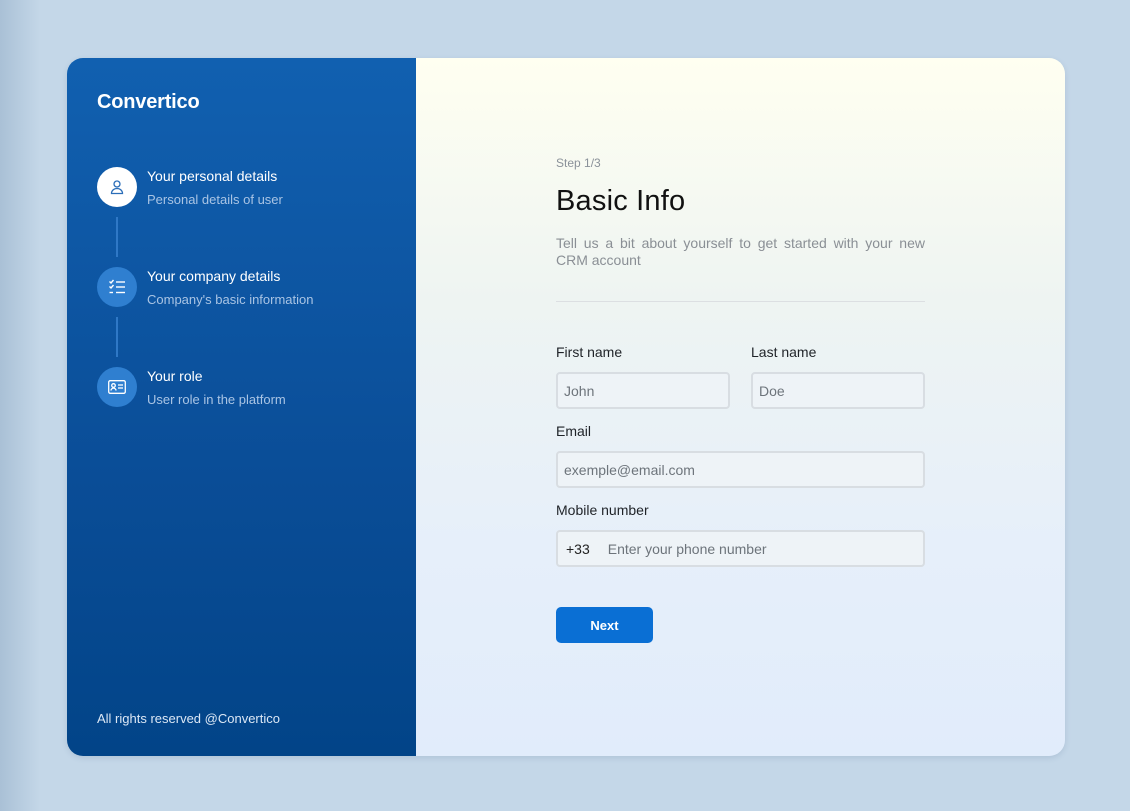 This screenshot has height=811, width=1130. I want to click on step-role: Your role User role in the platform, so click(205, 417).